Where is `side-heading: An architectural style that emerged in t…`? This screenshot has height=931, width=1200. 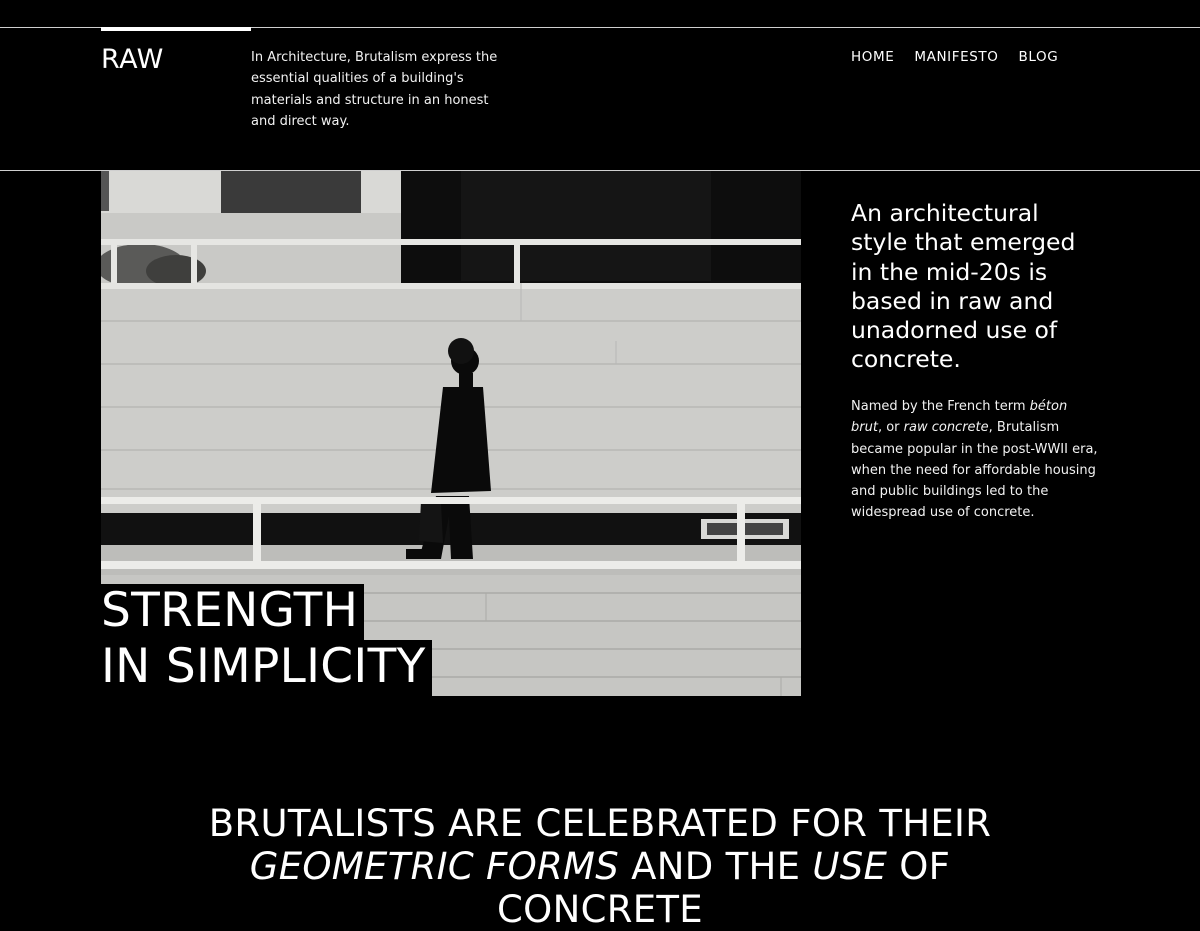 side-heading: An architectural style that emerged in t… is located at coordinates (963, 286).